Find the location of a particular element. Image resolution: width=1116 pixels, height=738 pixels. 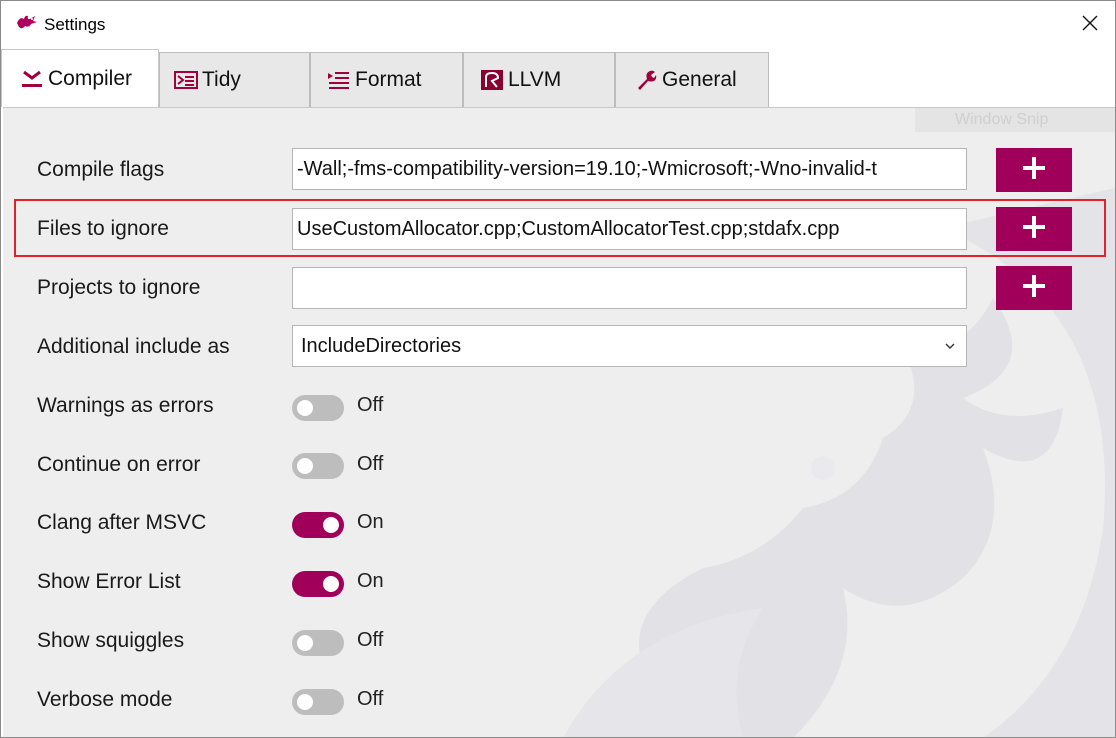

tab-general: General is located at coordinates (692, 79).